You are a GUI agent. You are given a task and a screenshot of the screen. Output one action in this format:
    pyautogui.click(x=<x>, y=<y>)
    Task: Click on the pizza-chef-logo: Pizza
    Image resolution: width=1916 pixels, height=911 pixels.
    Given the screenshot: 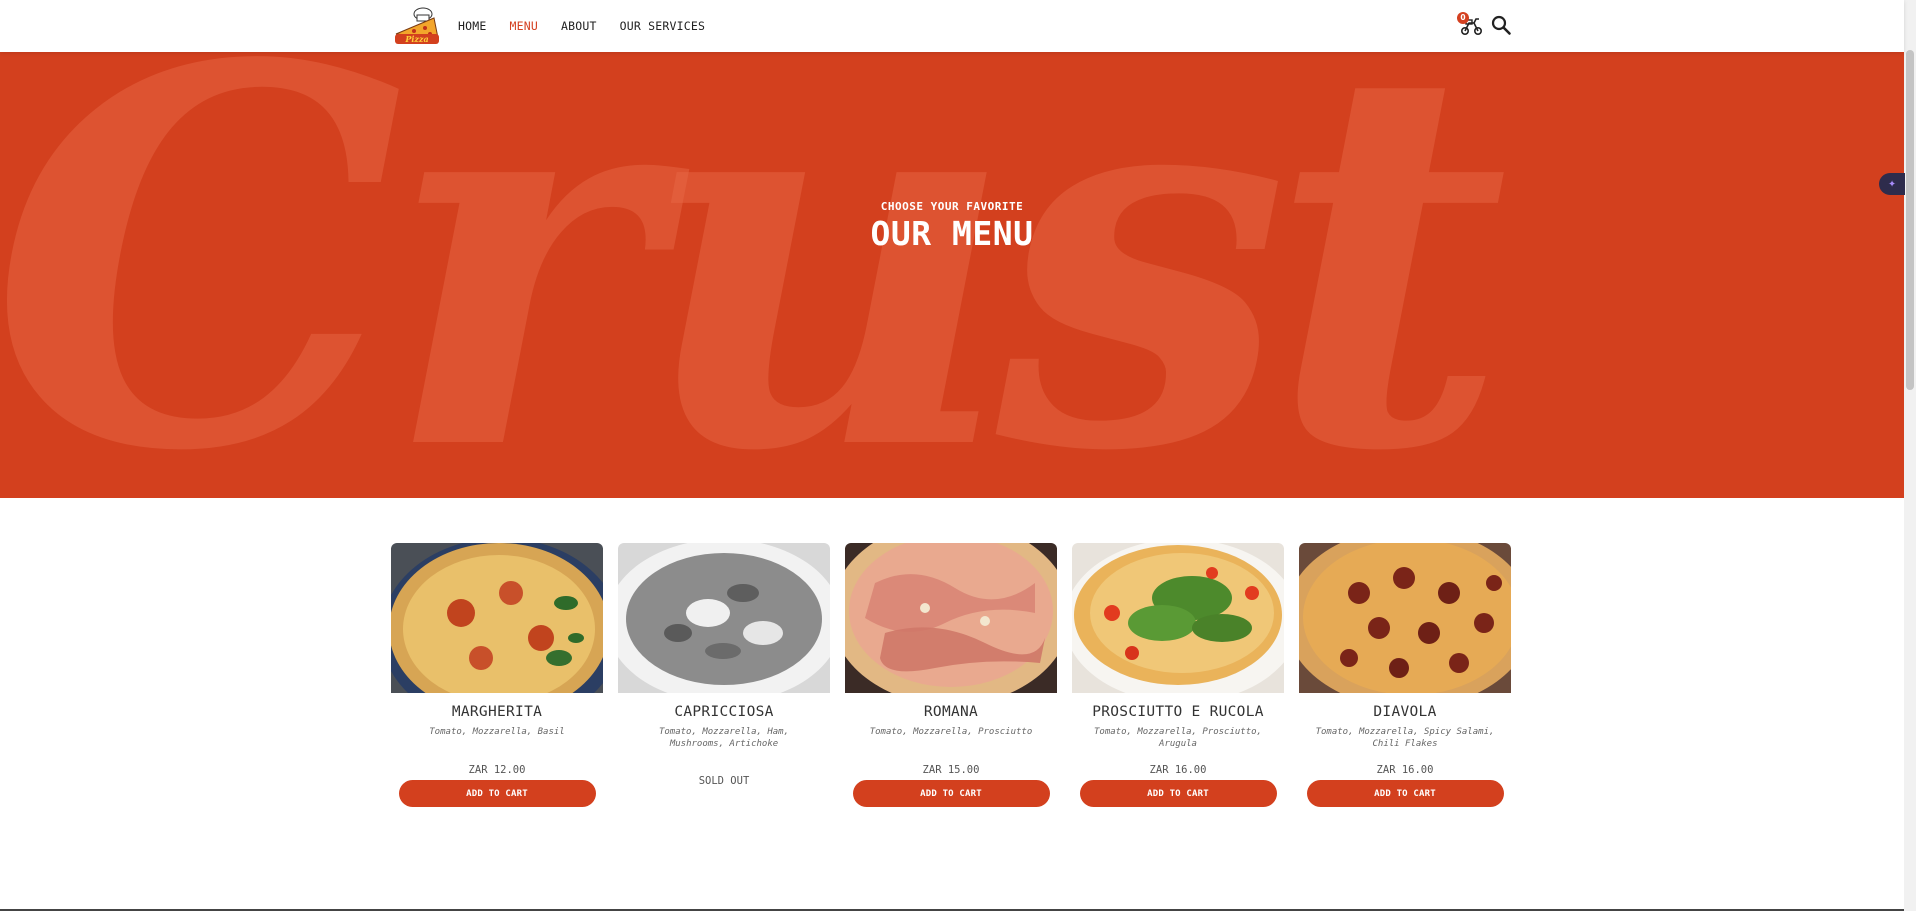 What is the action you would take?
    pyautogui.click(x=417, y=26)
    